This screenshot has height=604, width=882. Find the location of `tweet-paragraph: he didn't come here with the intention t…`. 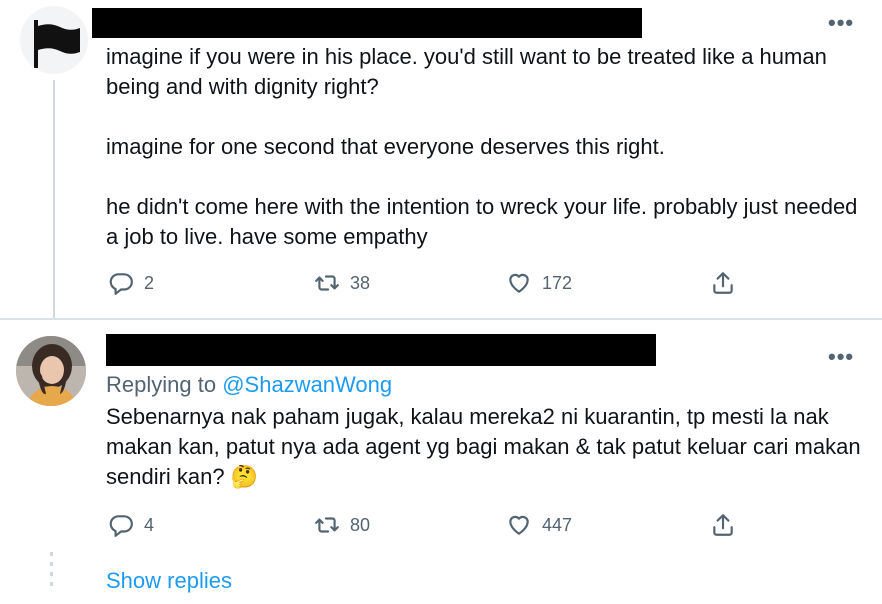

tweet-paragraph: he didn't come here with the intention t… is located at coordinates (482, 221).